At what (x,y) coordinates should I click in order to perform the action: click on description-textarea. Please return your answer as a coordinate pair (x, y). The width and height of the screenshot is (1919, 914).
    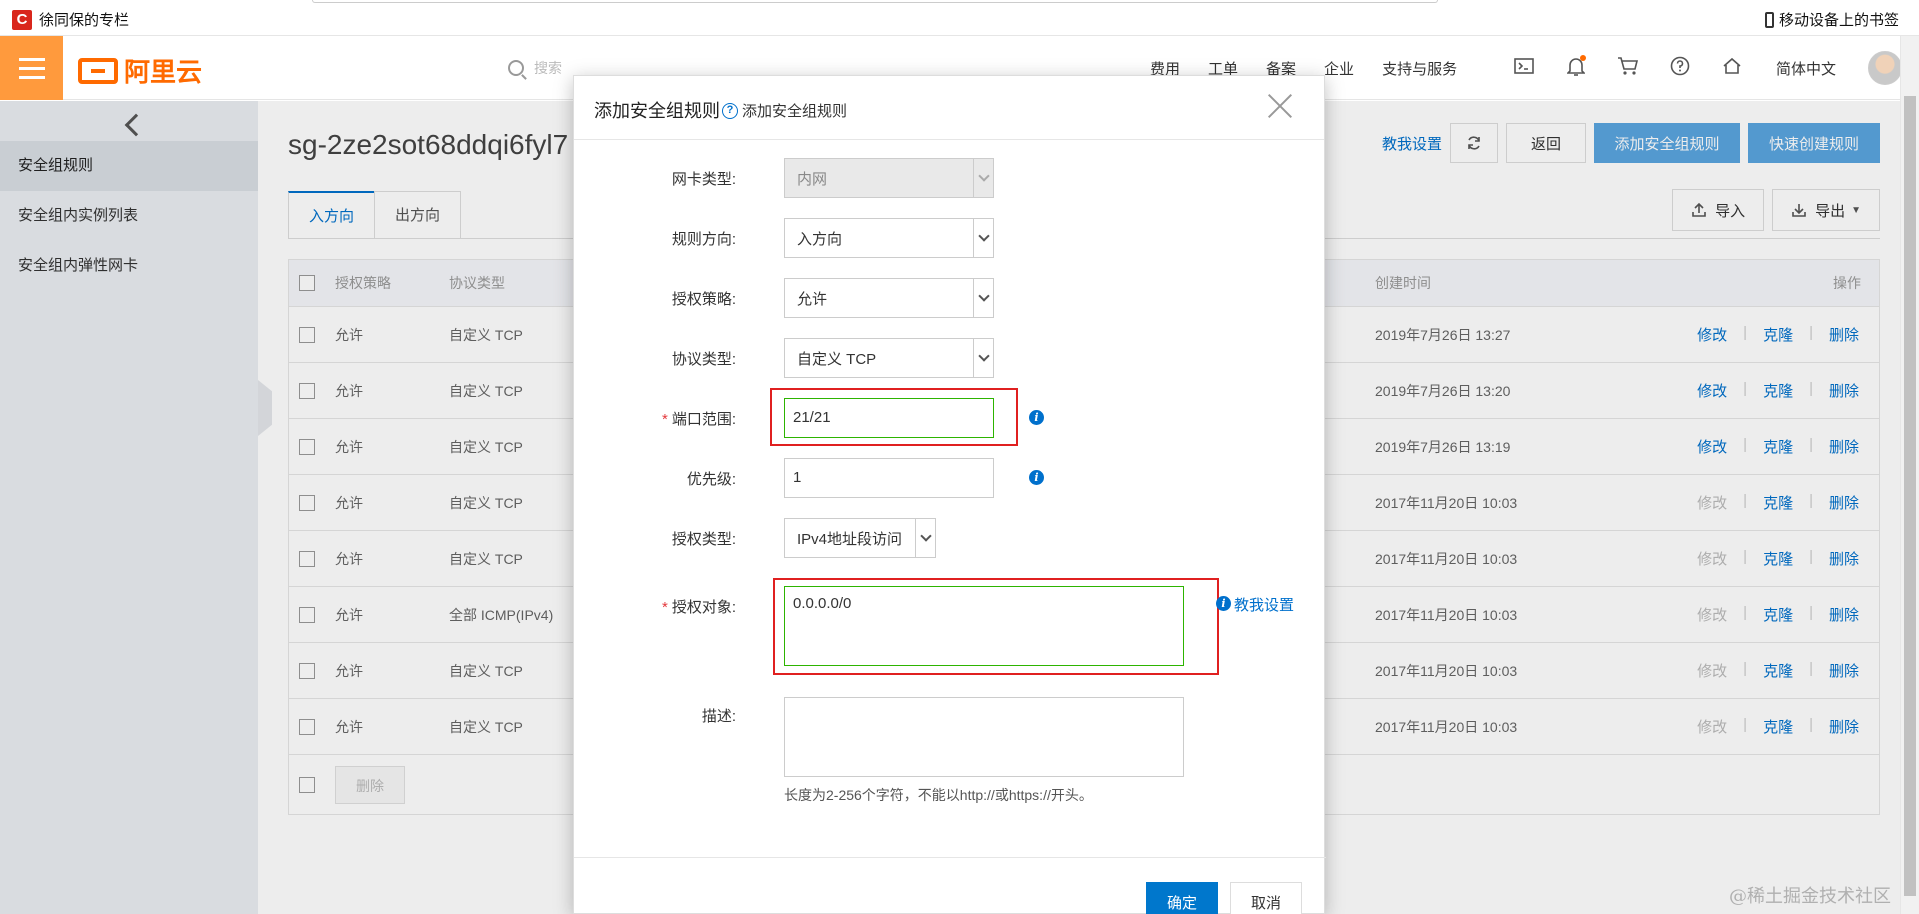
    Looking at the image, I should click on (984, 737).